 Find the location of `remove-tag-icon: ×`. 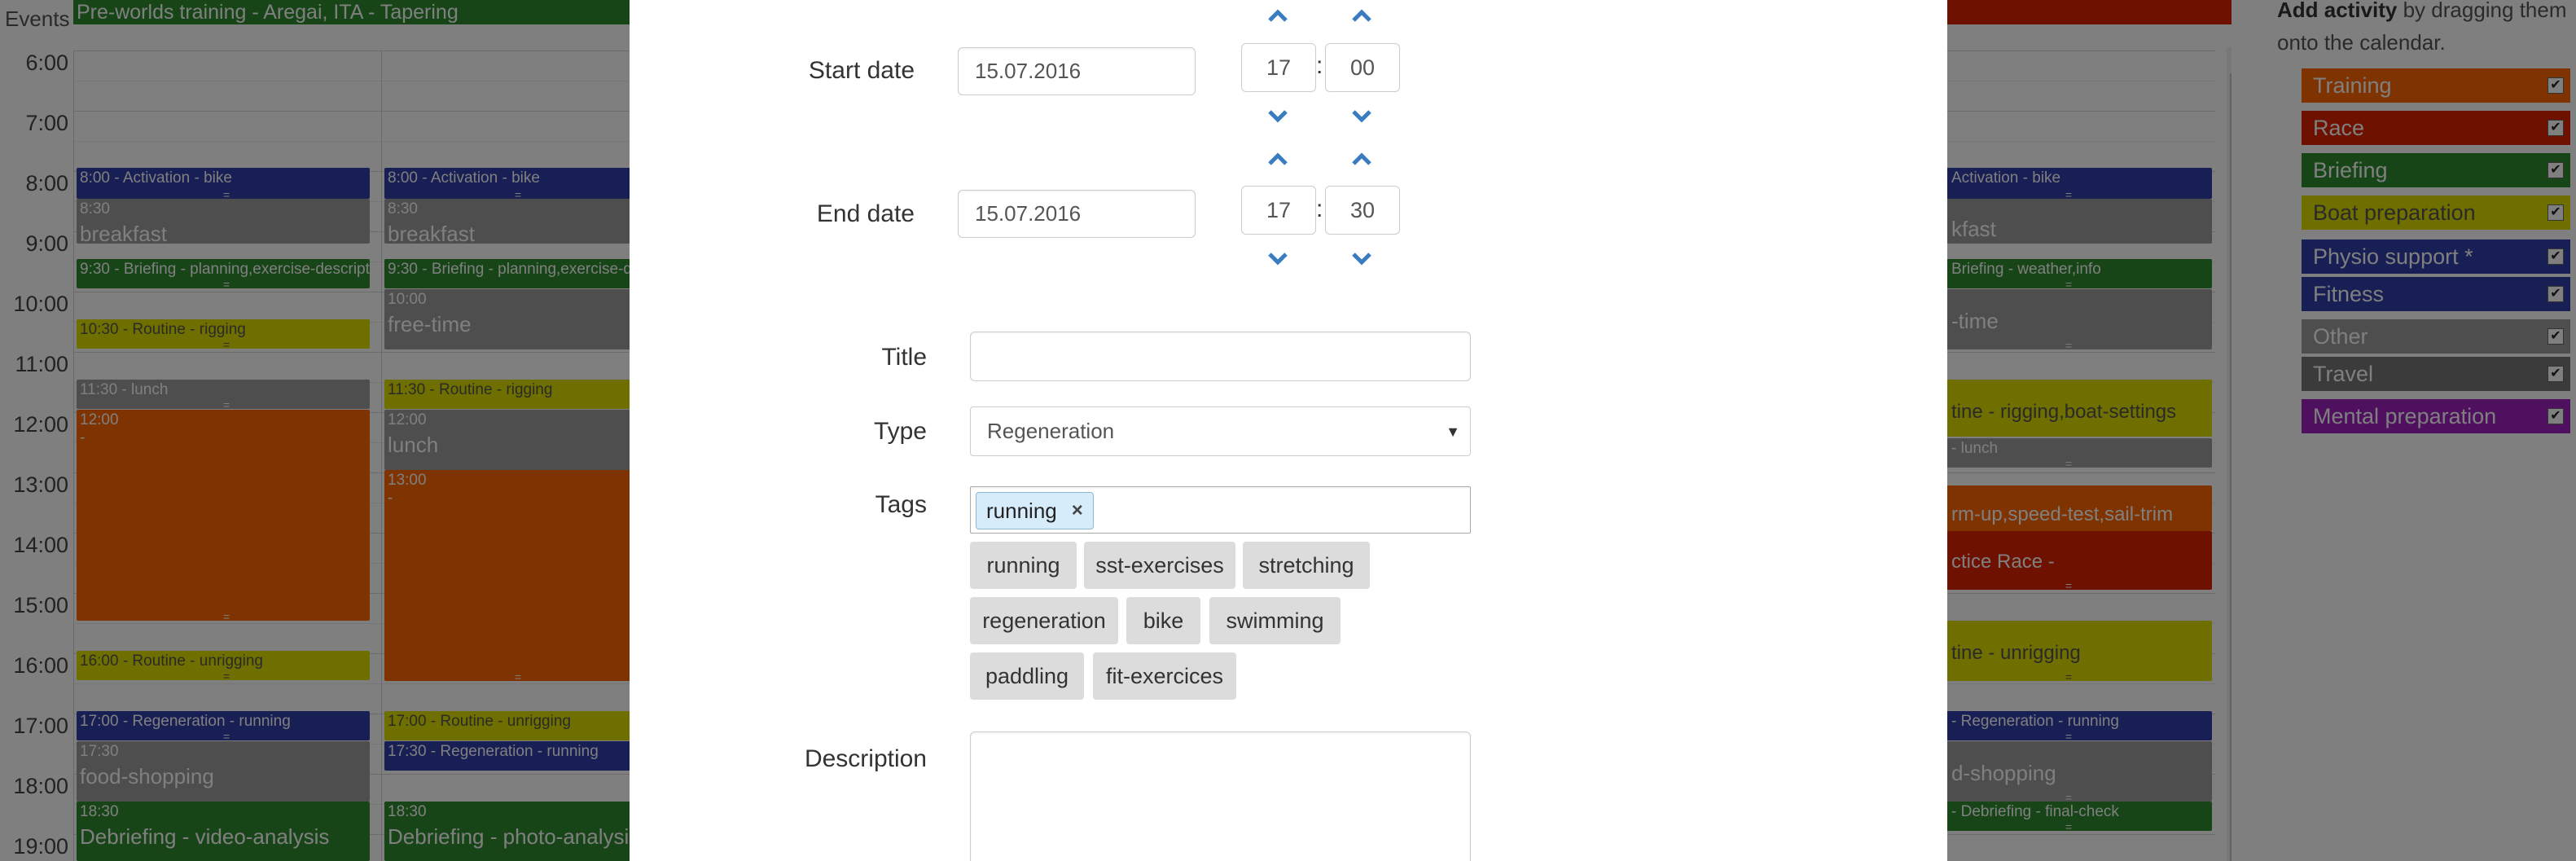

remove-tag-icon: × is located at coordinates (1077, 510).